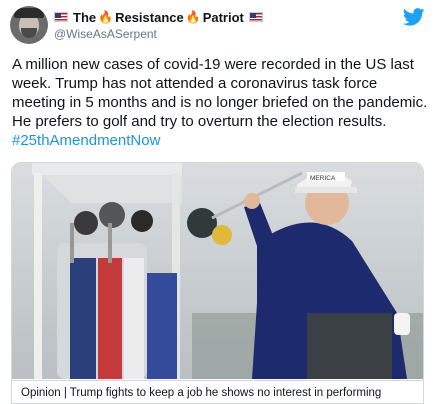  What do you see at coordinates (414, 17) in the screenshot?
I see `twitter-bird-icon` at bounding box center [414, 17].